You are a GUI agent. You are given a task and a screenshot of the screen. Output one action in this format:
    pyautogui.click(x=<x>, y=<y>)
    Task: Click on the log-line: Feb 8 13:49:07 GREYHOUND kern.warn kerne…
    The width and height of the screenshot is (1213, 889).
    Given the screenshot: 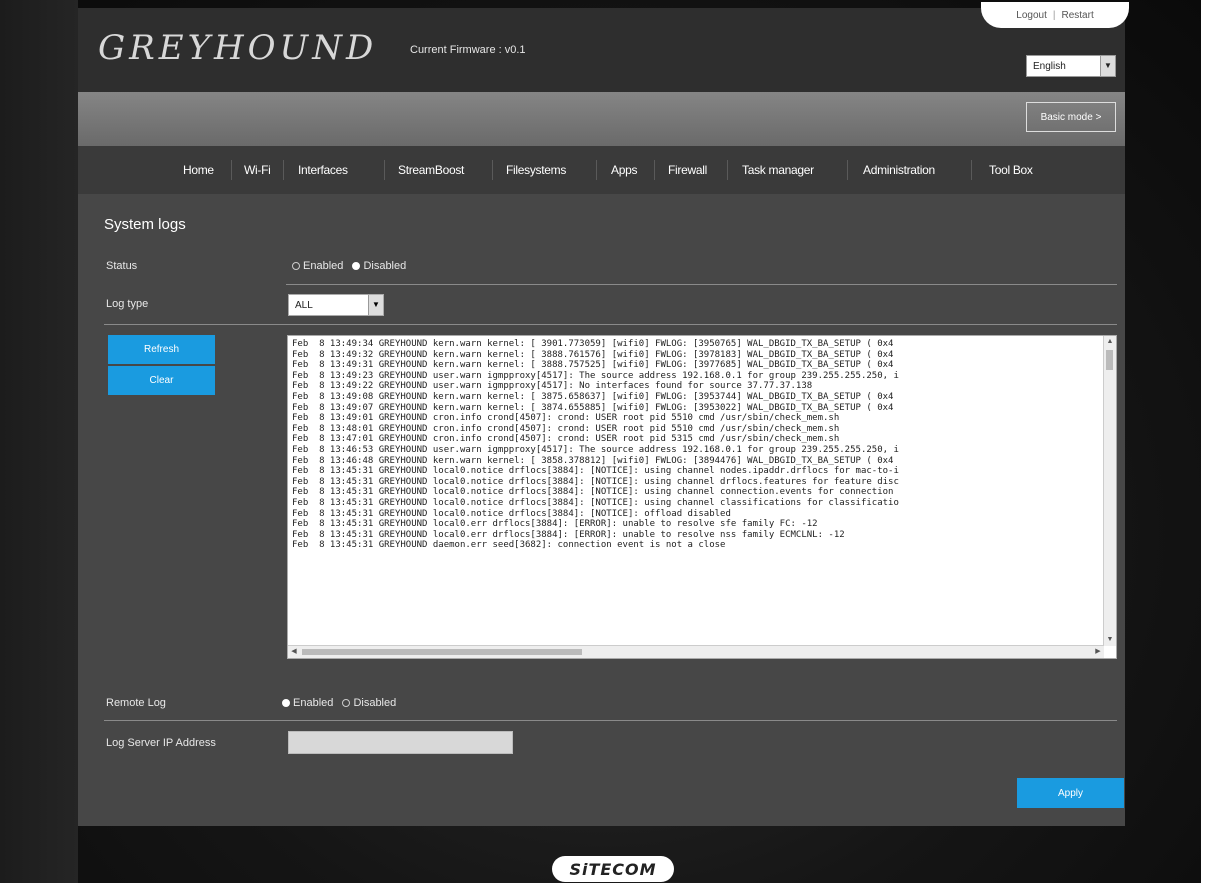 What is the action you would take?
    pyautogui.click(x=593, y=407)
    